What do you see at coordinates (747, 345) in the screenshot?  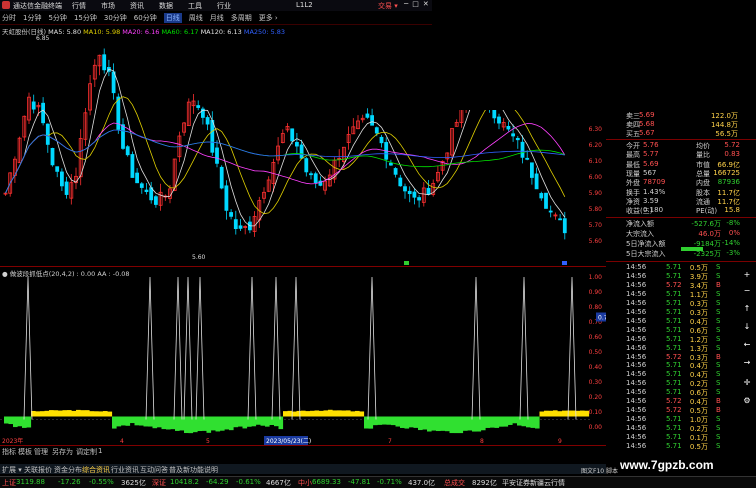 I see `arrow-left-icon: ←` at bounding box center [747, 345].